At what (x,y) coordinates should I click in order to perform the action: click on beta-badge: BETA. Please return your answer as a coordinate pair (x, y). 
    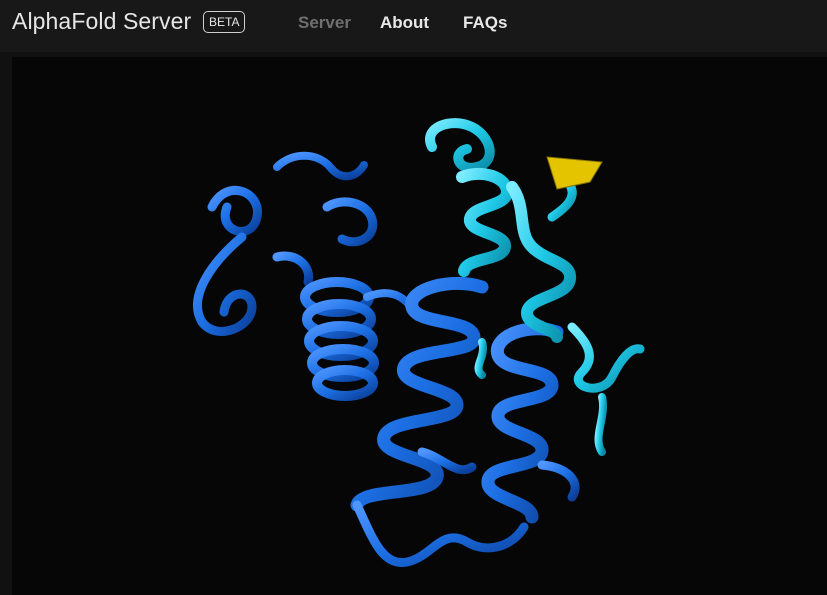
    Looking at the image, I should click on (224, 22).